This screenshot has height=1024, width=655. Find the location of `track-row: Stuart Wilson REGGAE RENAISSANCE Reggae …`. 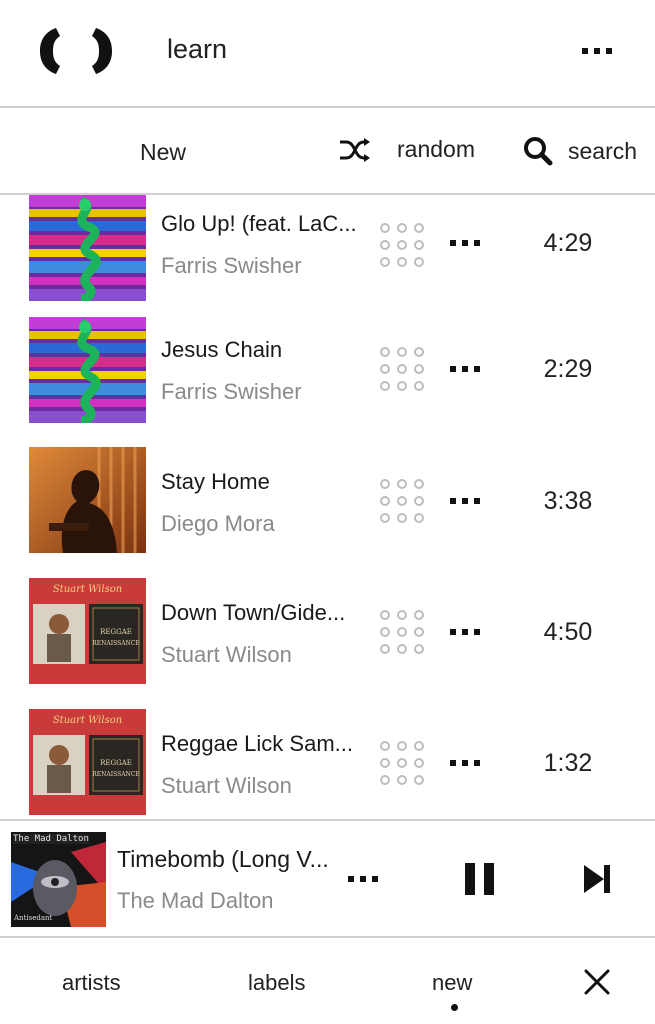

track-row: Stuart Wilson REGGAE RENAISSANCE Reggae … is located at coordinates (327, 764).